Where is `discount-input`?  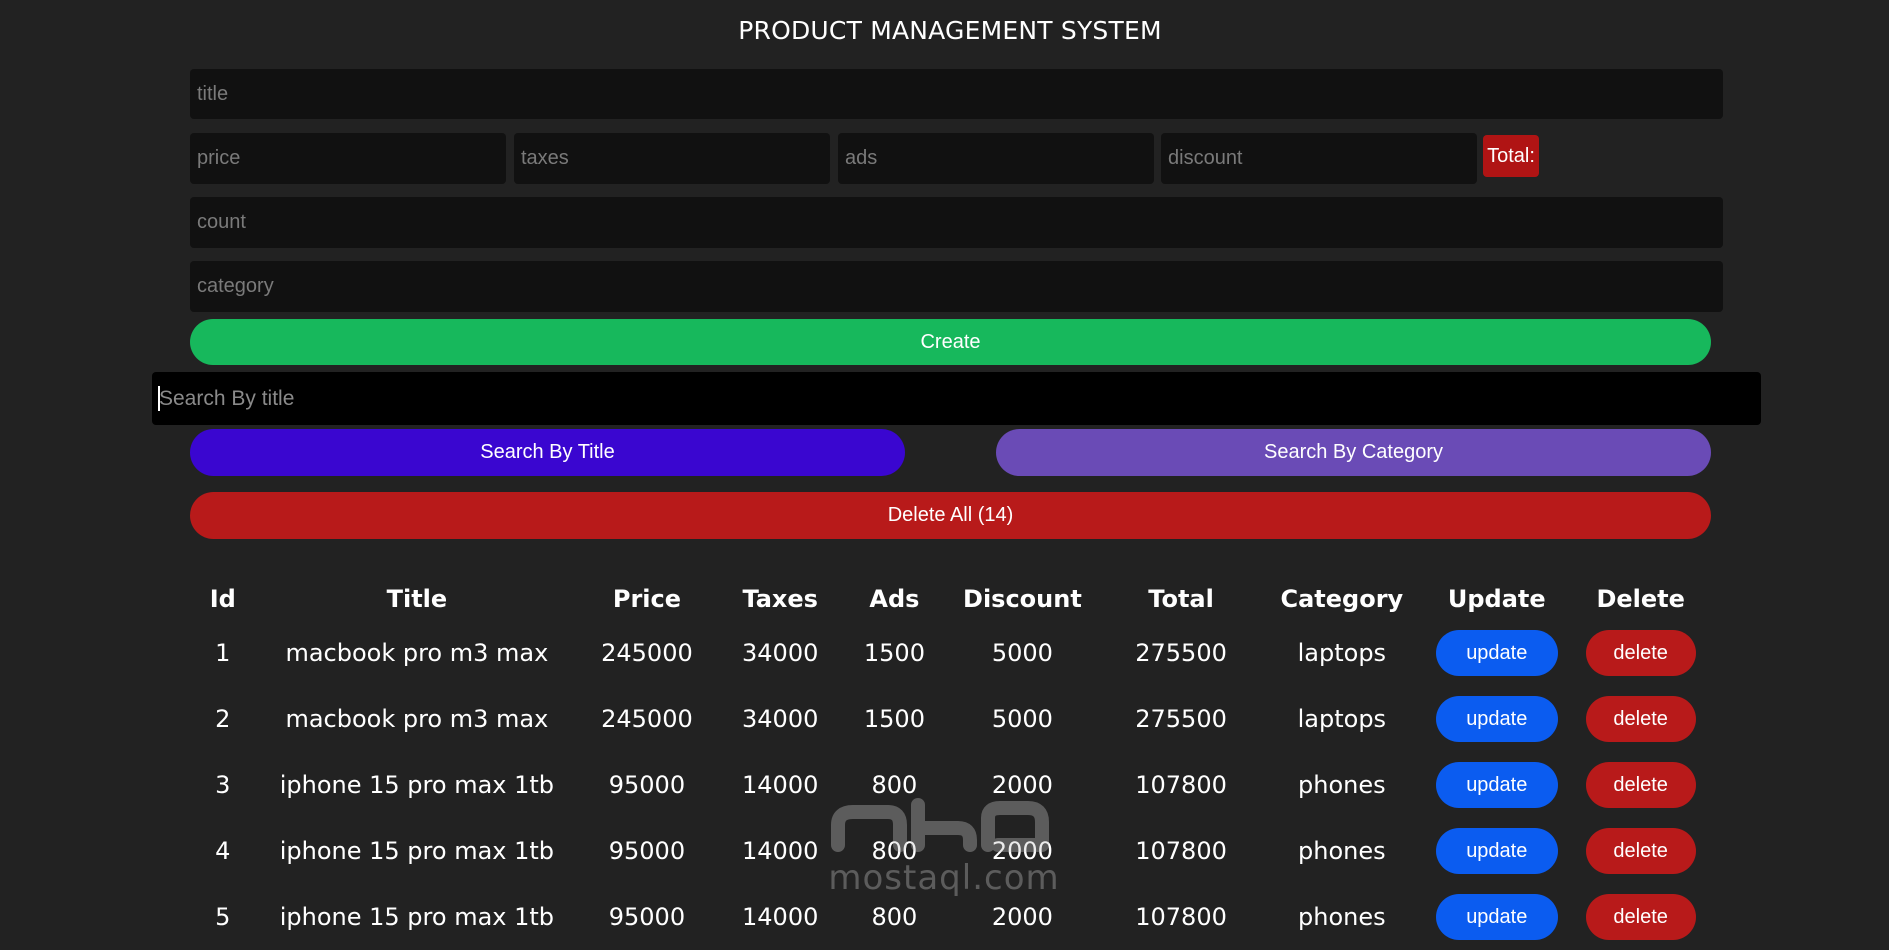
discount-input is located at coordinates (1319, 158).